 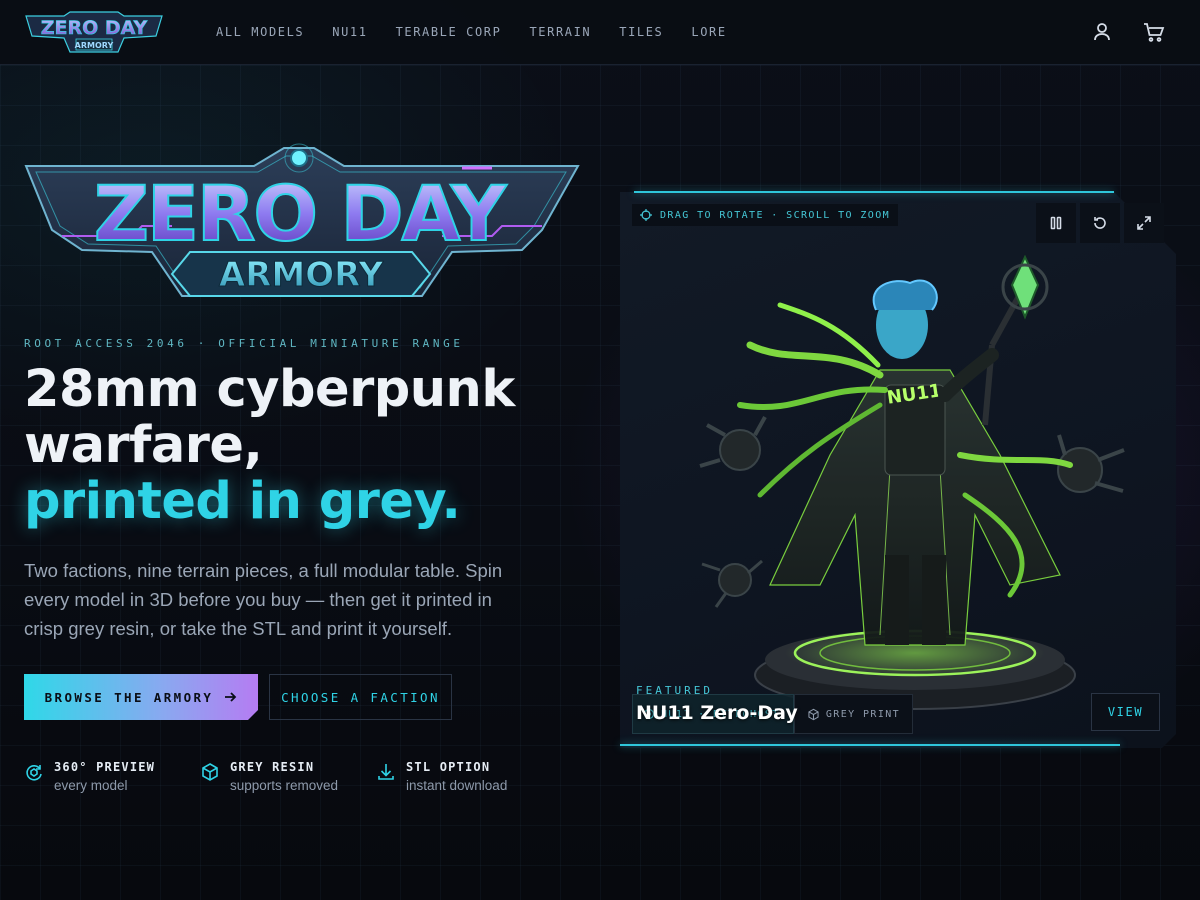 I want to click on headline-line-1: 28mm cyberpunk, so click(x=269, y=389).